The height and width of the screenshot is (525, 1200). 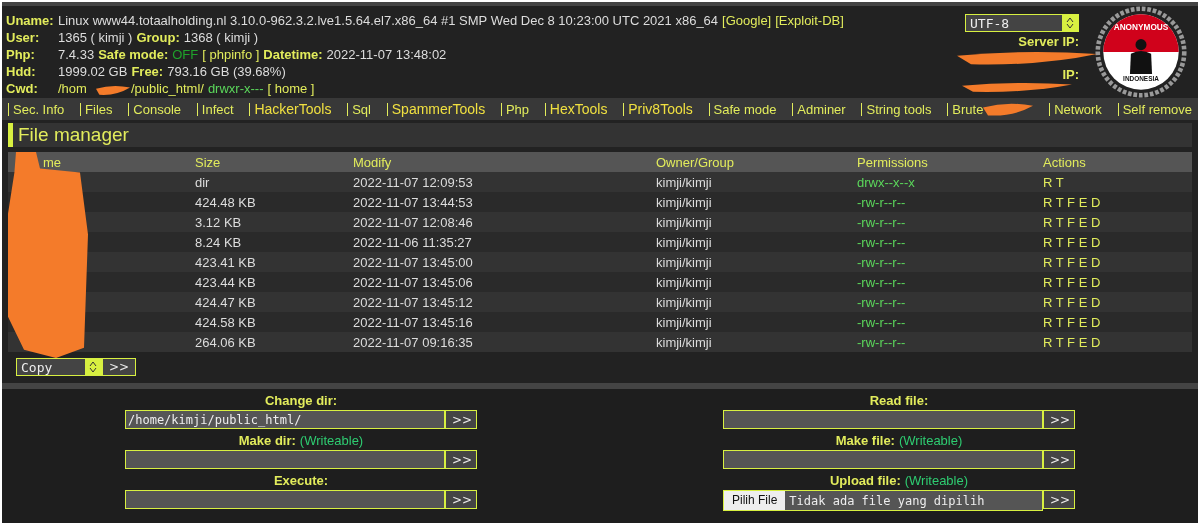 What do you see at coordinates (965, 109) in the screenshot?
I see `menu-link: Brute` at bounding box center [965, 109].